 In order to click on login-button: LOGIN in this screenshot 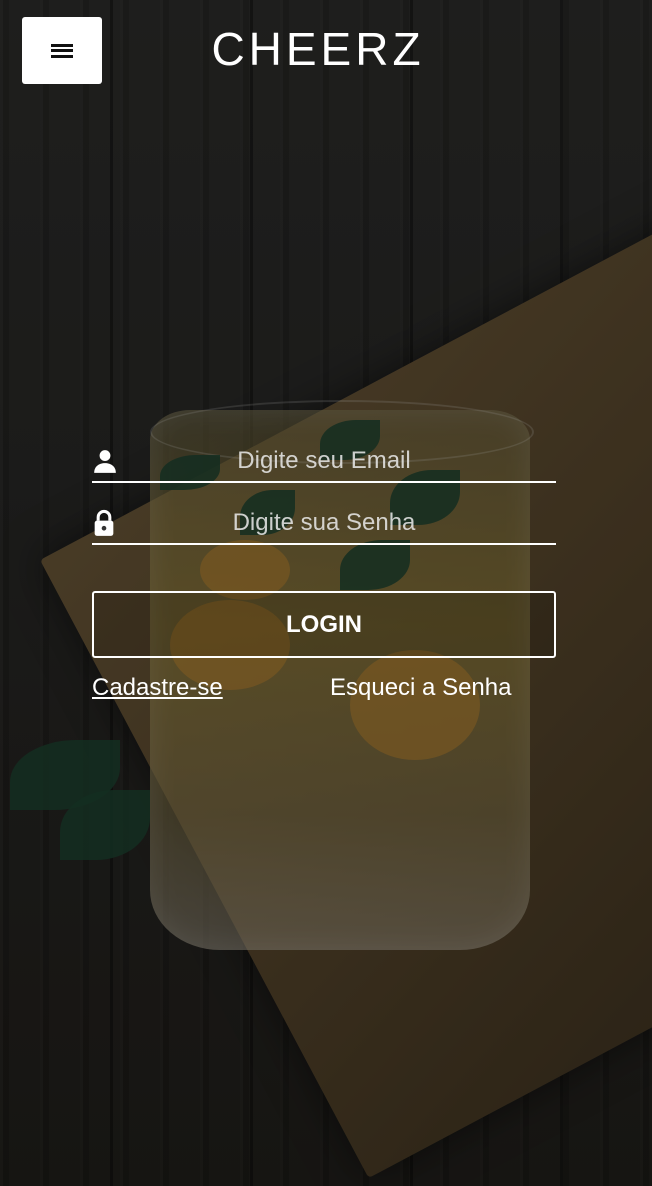, I will do `click(324, 624)`.